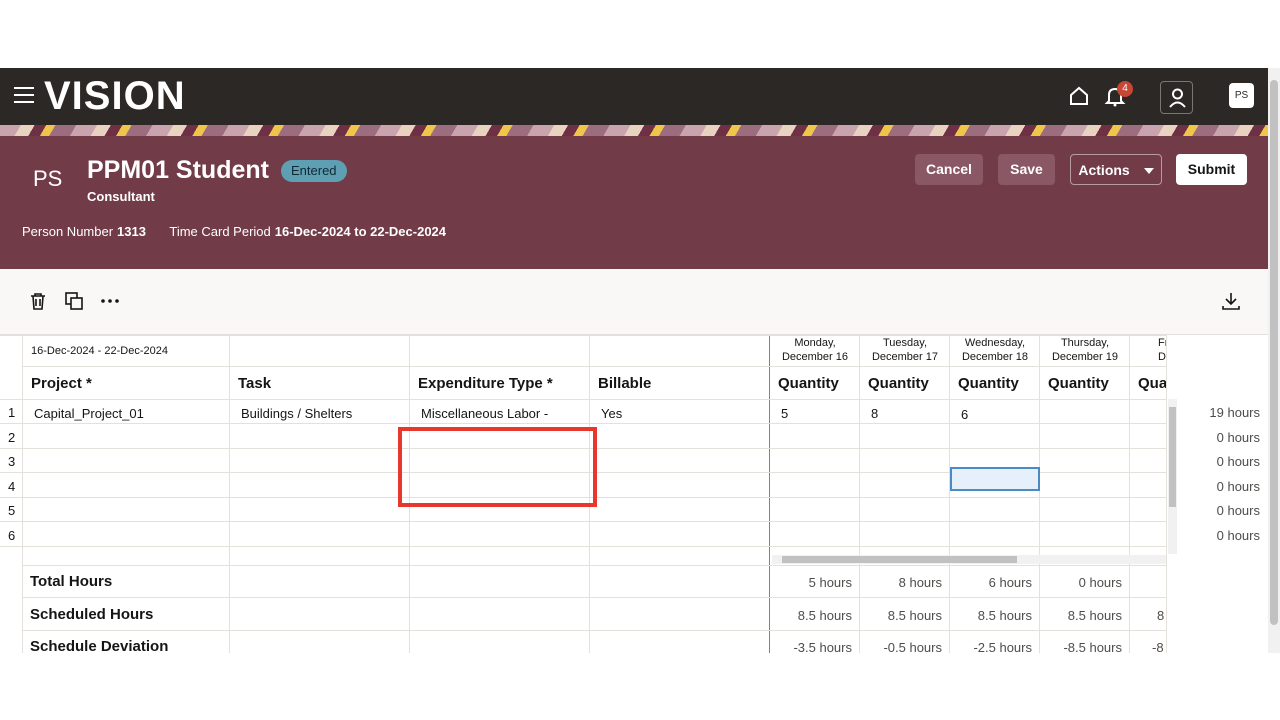 The width and height of the screenshot is (1280, 720). What do you see at coordinates (48, 178) in the screenshot?
I see `person-initials: PS` at bounding box center [48, 178].